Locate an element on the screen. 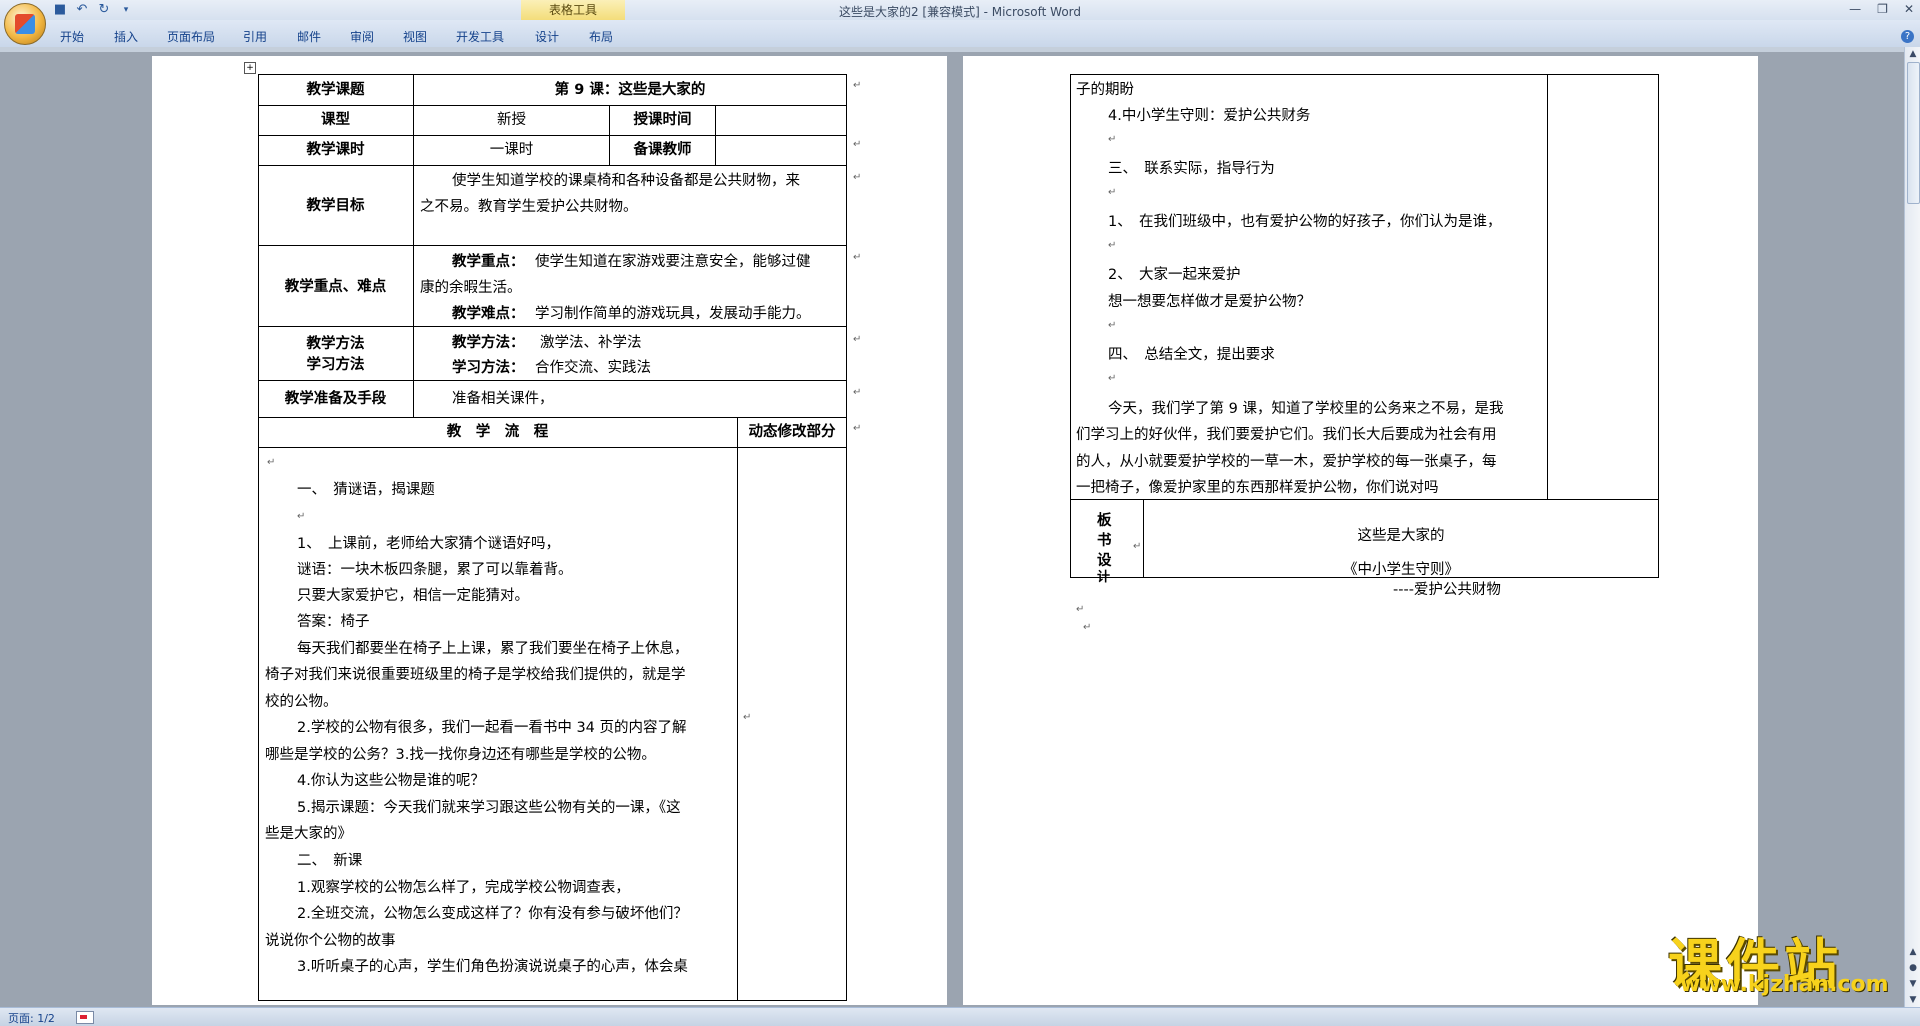 The height and width of the screenshot is (1026, 1920). close-icon: ✕ is located at coordinates (1909, 9).